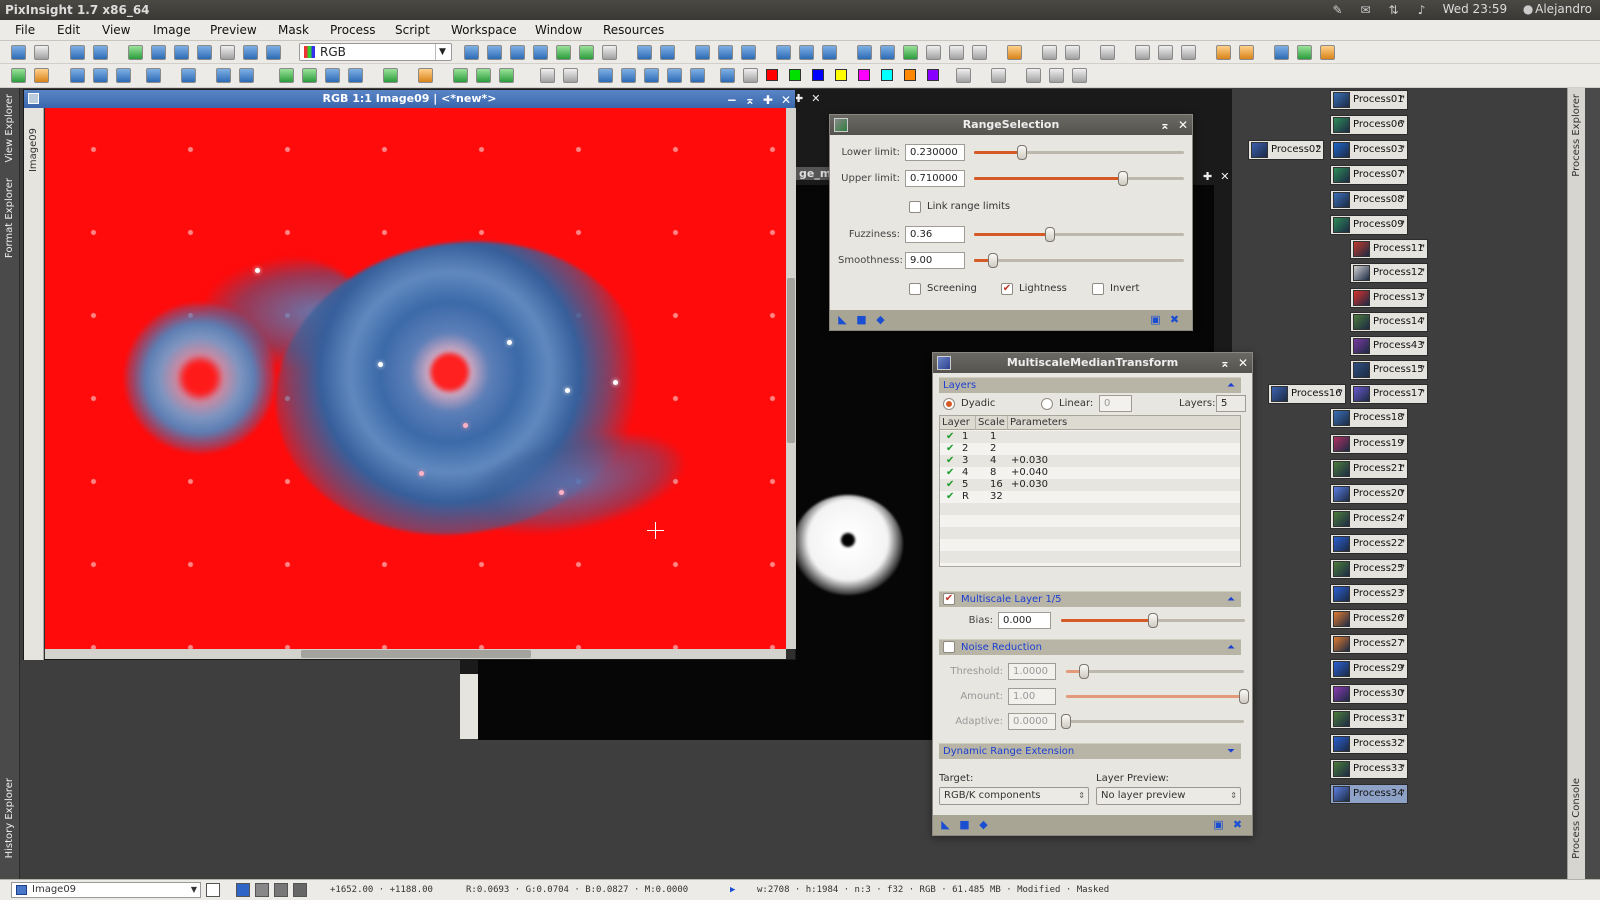 The height and width of the screenshot is (900, 1600). Describe the element at coordinates (1338, 10) in the screenshot. I see `edit-icon: ✎` at that location.